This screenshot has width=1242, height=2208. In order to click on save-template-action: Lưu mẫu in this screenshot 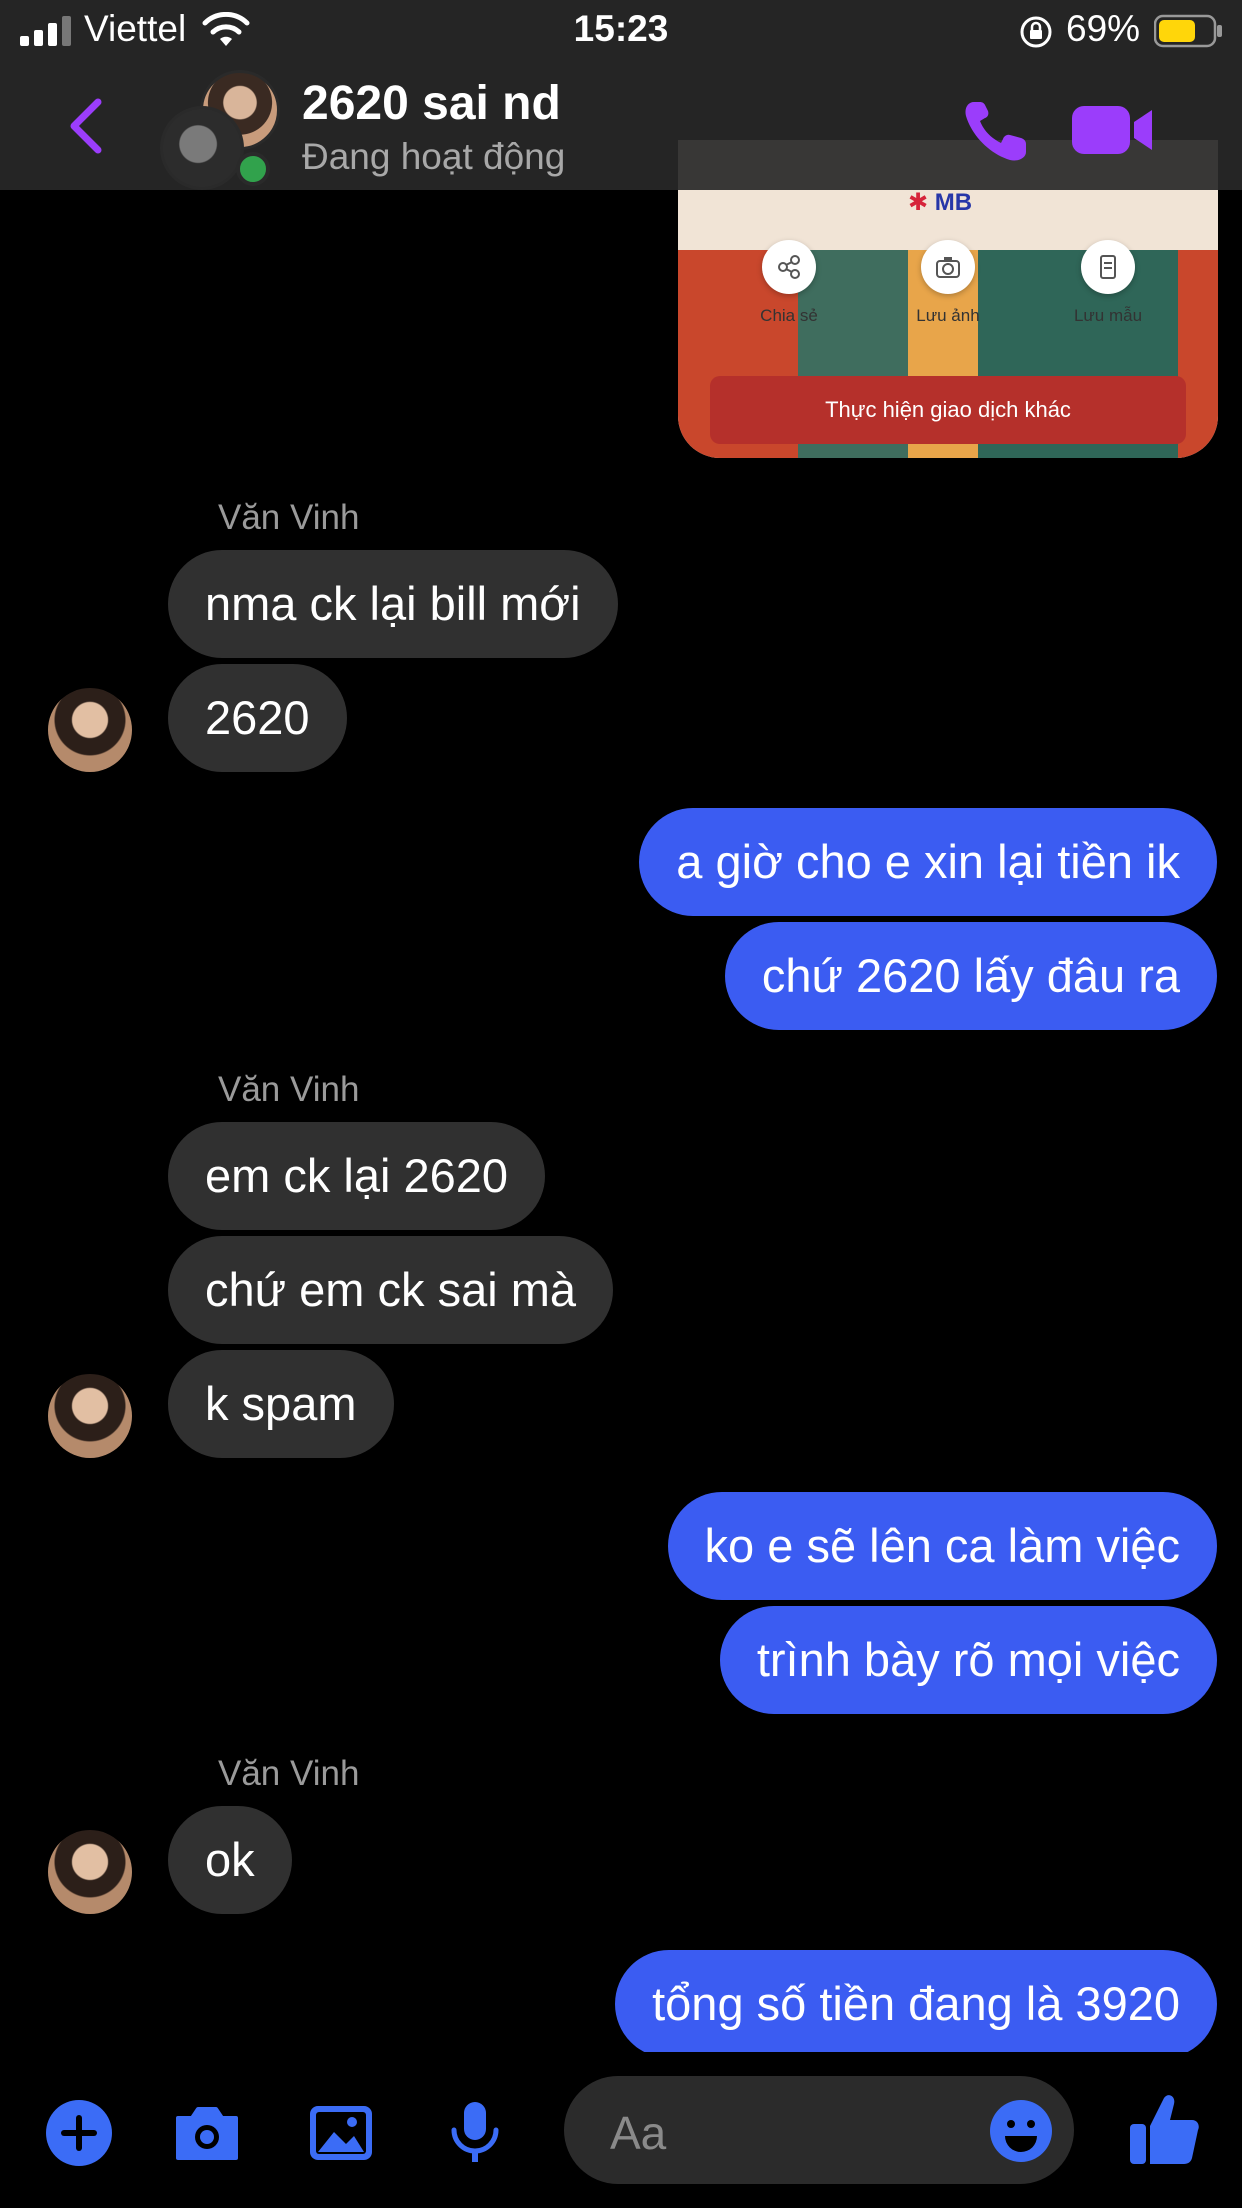, I will do `click(1108, 283)`.